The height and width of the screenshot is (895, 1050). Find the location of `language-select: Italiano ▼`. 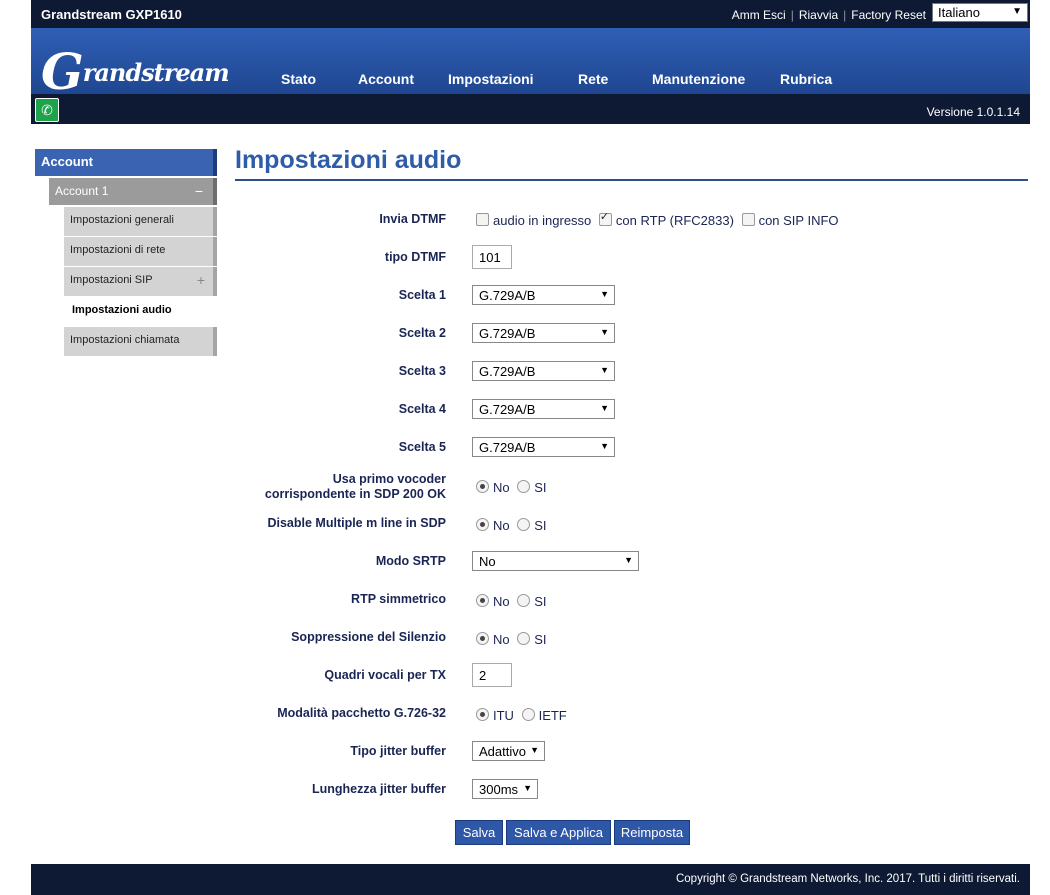

language-select: Italiano ▼ is located at coordinates (980, 12).